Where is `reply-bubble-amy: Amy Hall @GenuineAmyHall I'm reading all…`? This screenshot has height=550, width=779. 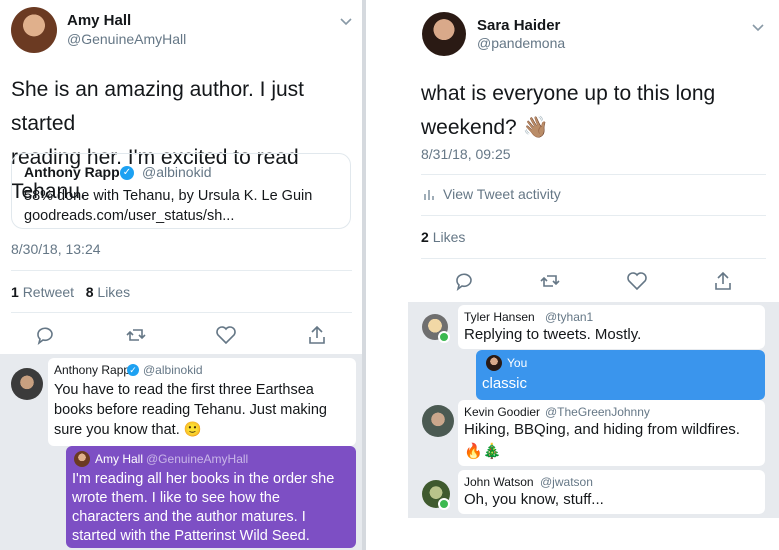
reply-bubble-amy: Amy Hall @GenuineAmyHall I'm reading all… is located at coordinates (211, 497).